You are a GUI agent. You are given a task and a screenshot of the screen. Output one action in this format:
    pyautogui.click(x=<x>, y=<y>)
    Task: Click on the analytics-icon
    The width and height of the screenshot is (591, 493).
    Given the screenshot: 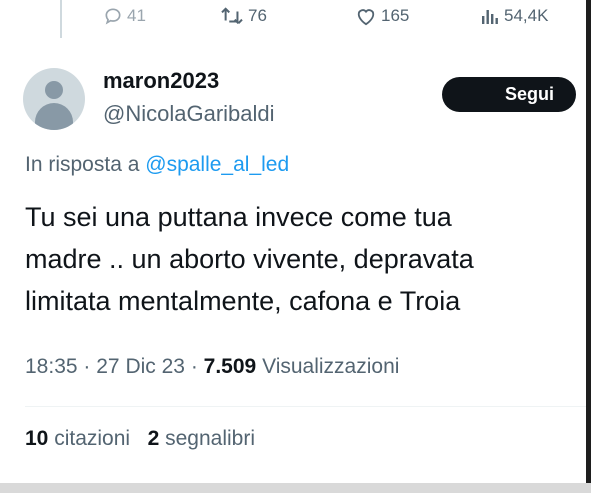 What is the action you would take?
    pyautogui.click(x=490, y=16)
    